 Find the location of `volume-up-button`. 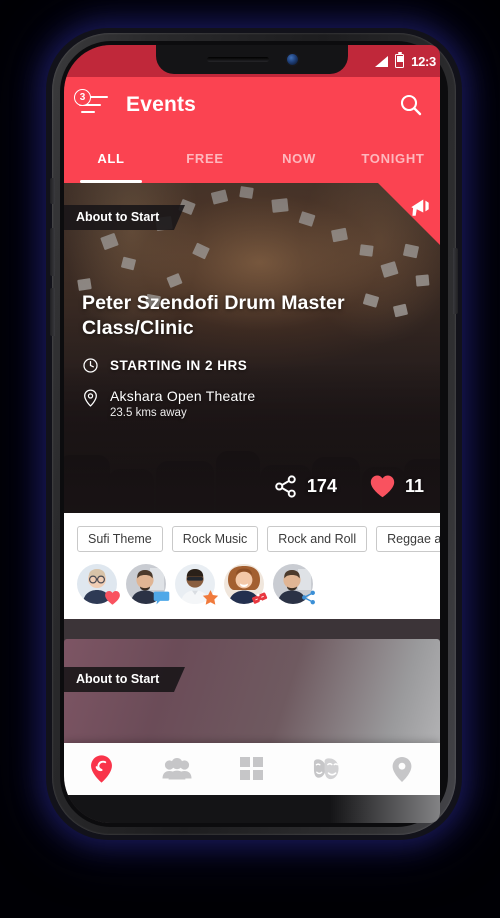

volume-up-button is located at coordinates (52, 252).